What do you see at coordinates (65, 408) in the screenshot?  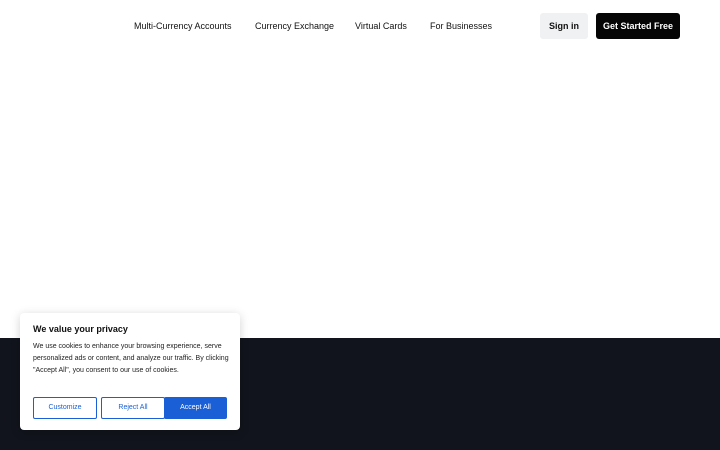 I see `customize-cookies-button: Customize` at bounding box center [65, 408].